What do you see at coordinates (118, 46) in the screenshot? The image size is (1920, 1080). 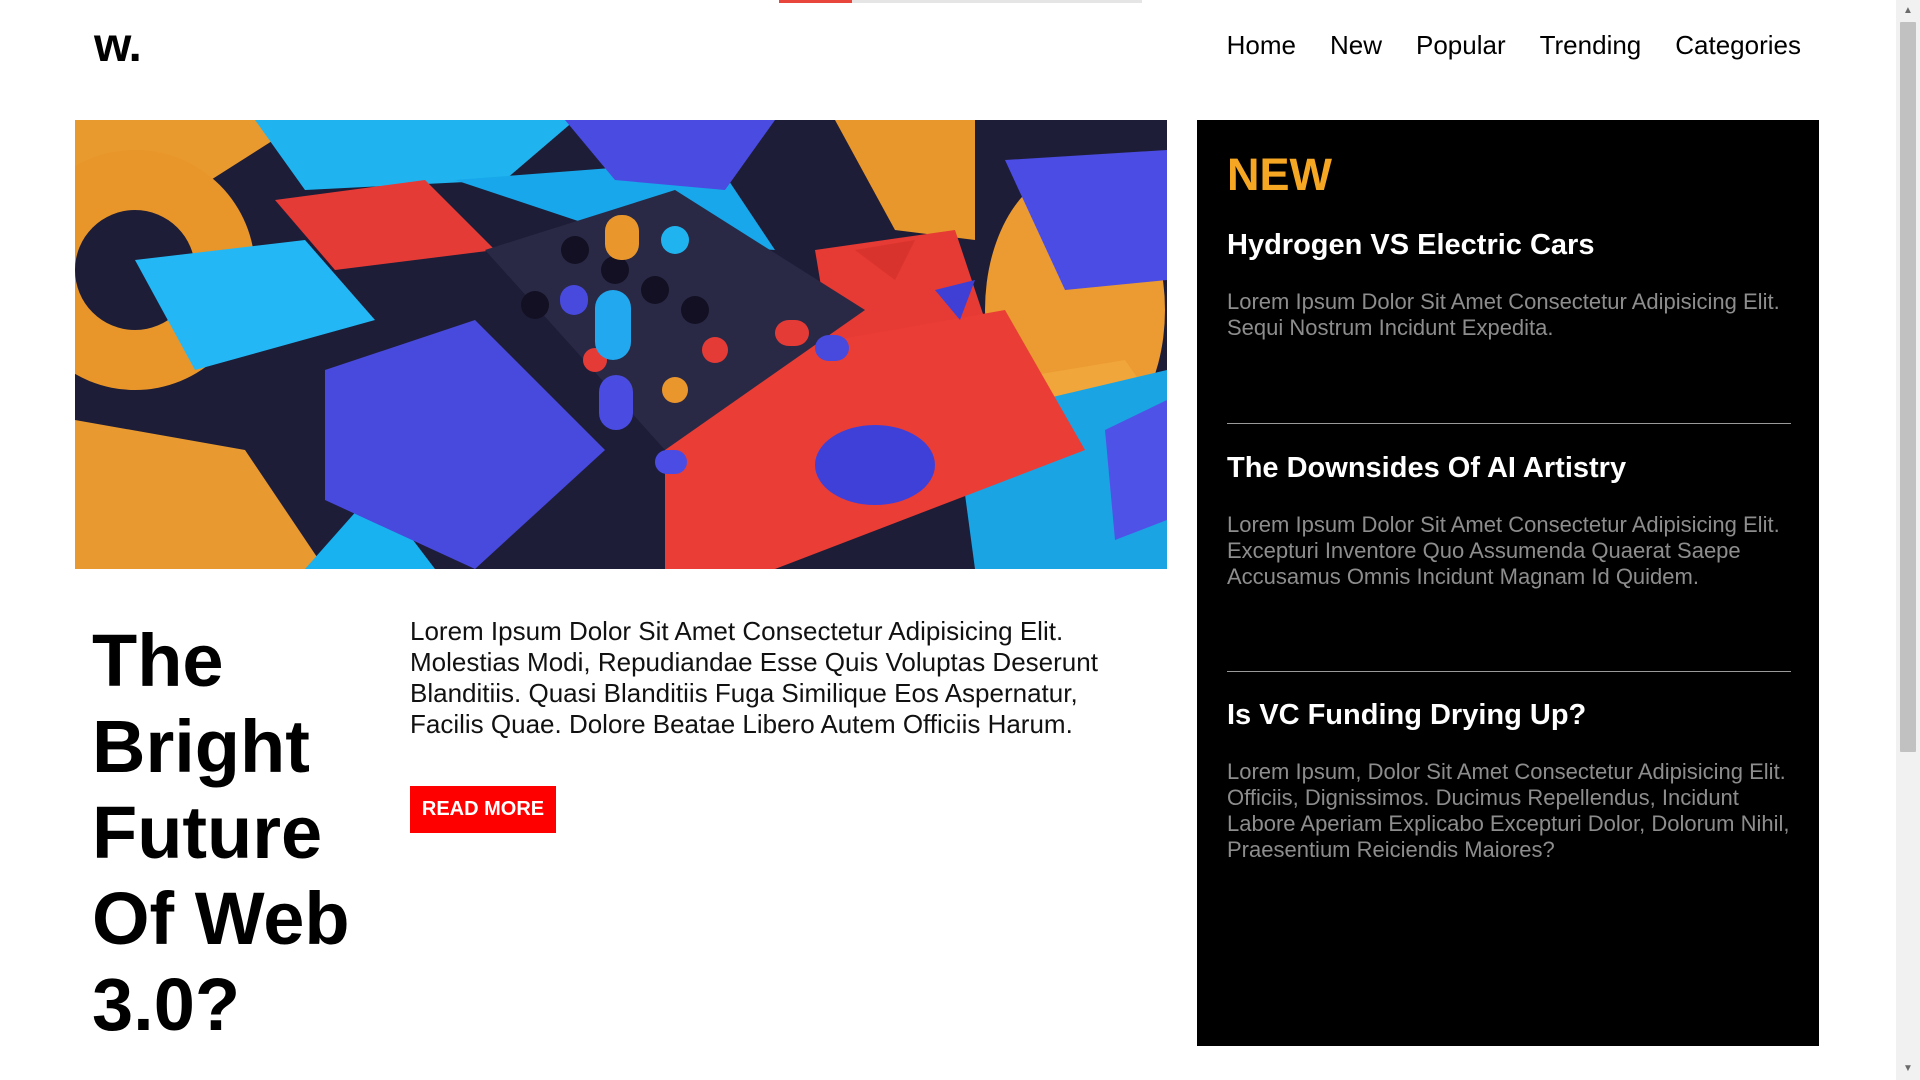 I see `site-logo: w.` at bounding box center [118, 46].